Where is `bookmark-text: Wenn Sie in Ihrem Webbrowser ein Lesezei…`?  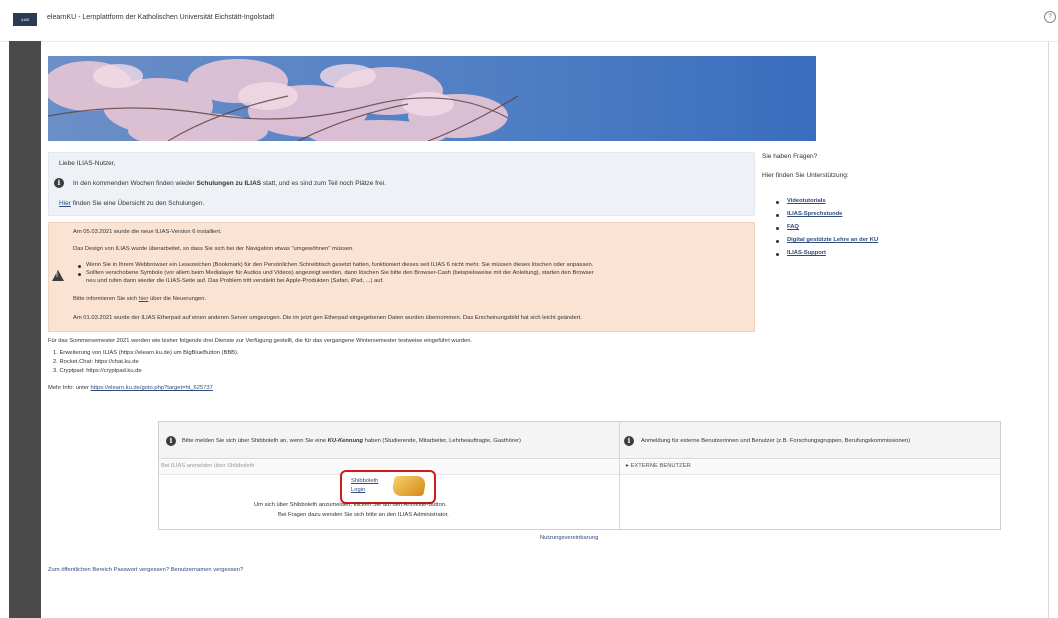
bookmark-text: Wenn Sie in Ihrem Webbrowser ein Lesezei… is located at coordinates (340, 265).